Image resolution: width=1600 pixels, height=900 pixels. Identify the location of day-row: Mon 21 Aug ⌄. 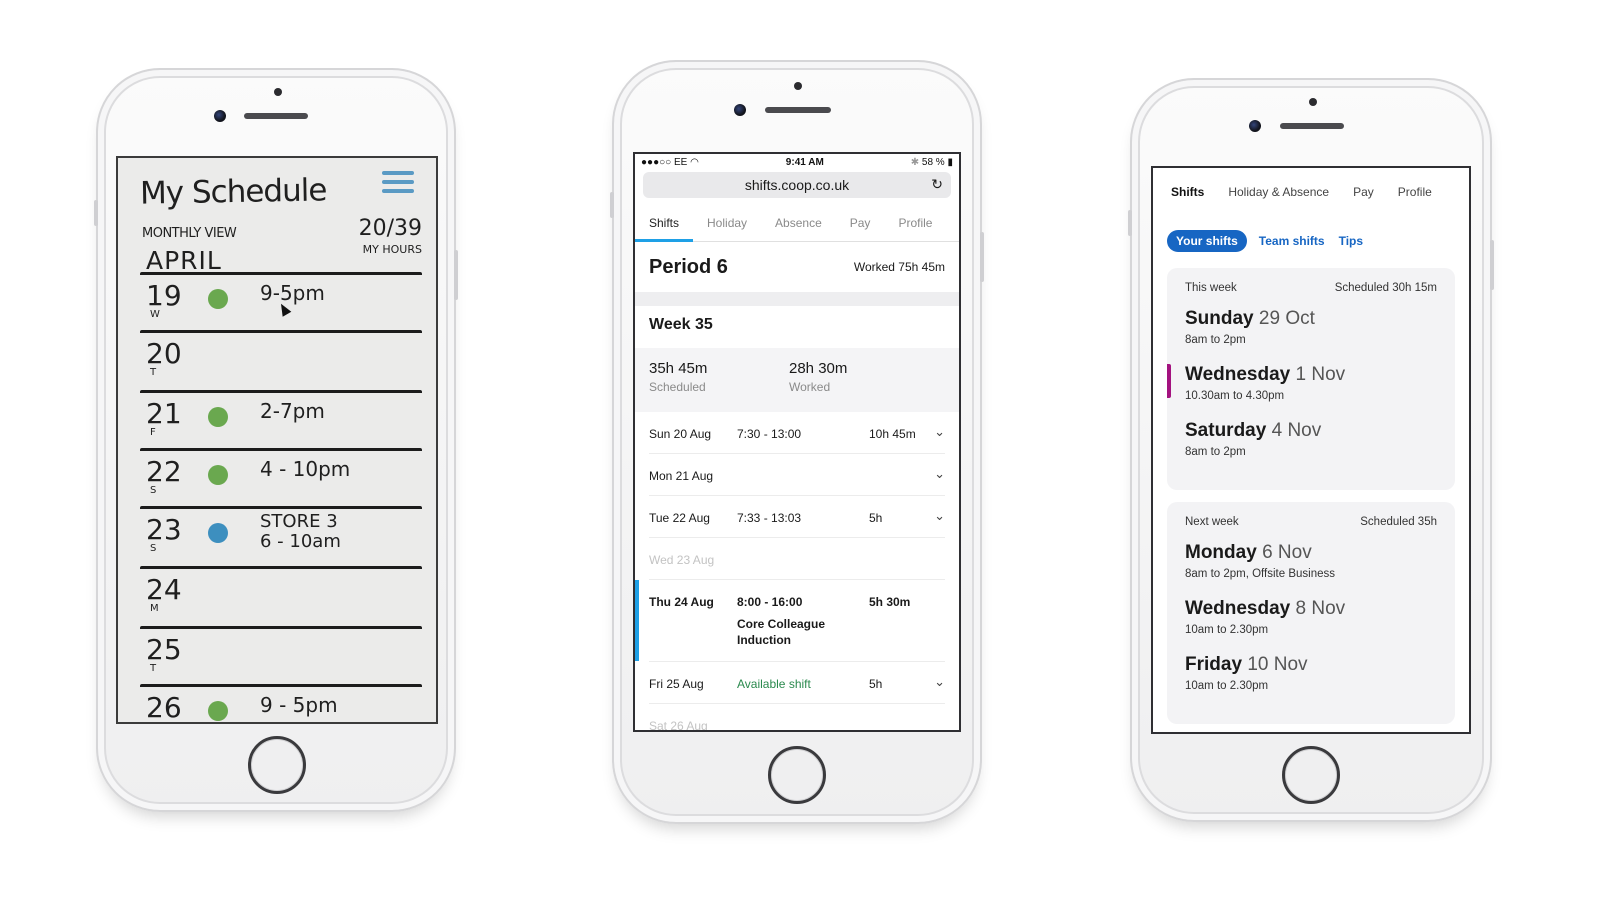
(797, 475).